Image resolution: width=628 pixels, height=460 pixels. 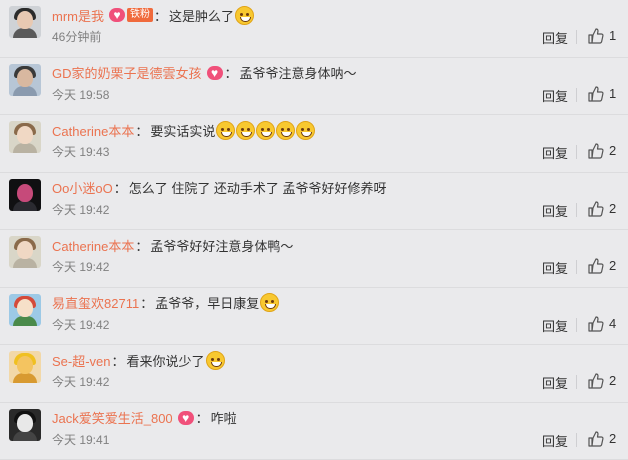 I want to click on comment-text: 怎么了 住院了 还动手术了 孟爷爷好好修养呀, so click(x=258, y=187).